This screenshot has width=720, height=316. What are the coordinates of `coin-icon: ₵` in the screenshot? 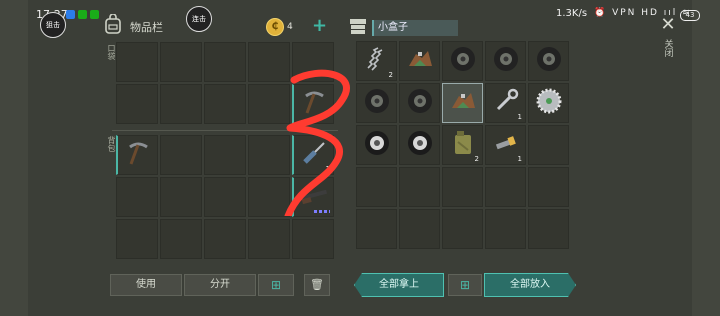 It's located at (275, 27).